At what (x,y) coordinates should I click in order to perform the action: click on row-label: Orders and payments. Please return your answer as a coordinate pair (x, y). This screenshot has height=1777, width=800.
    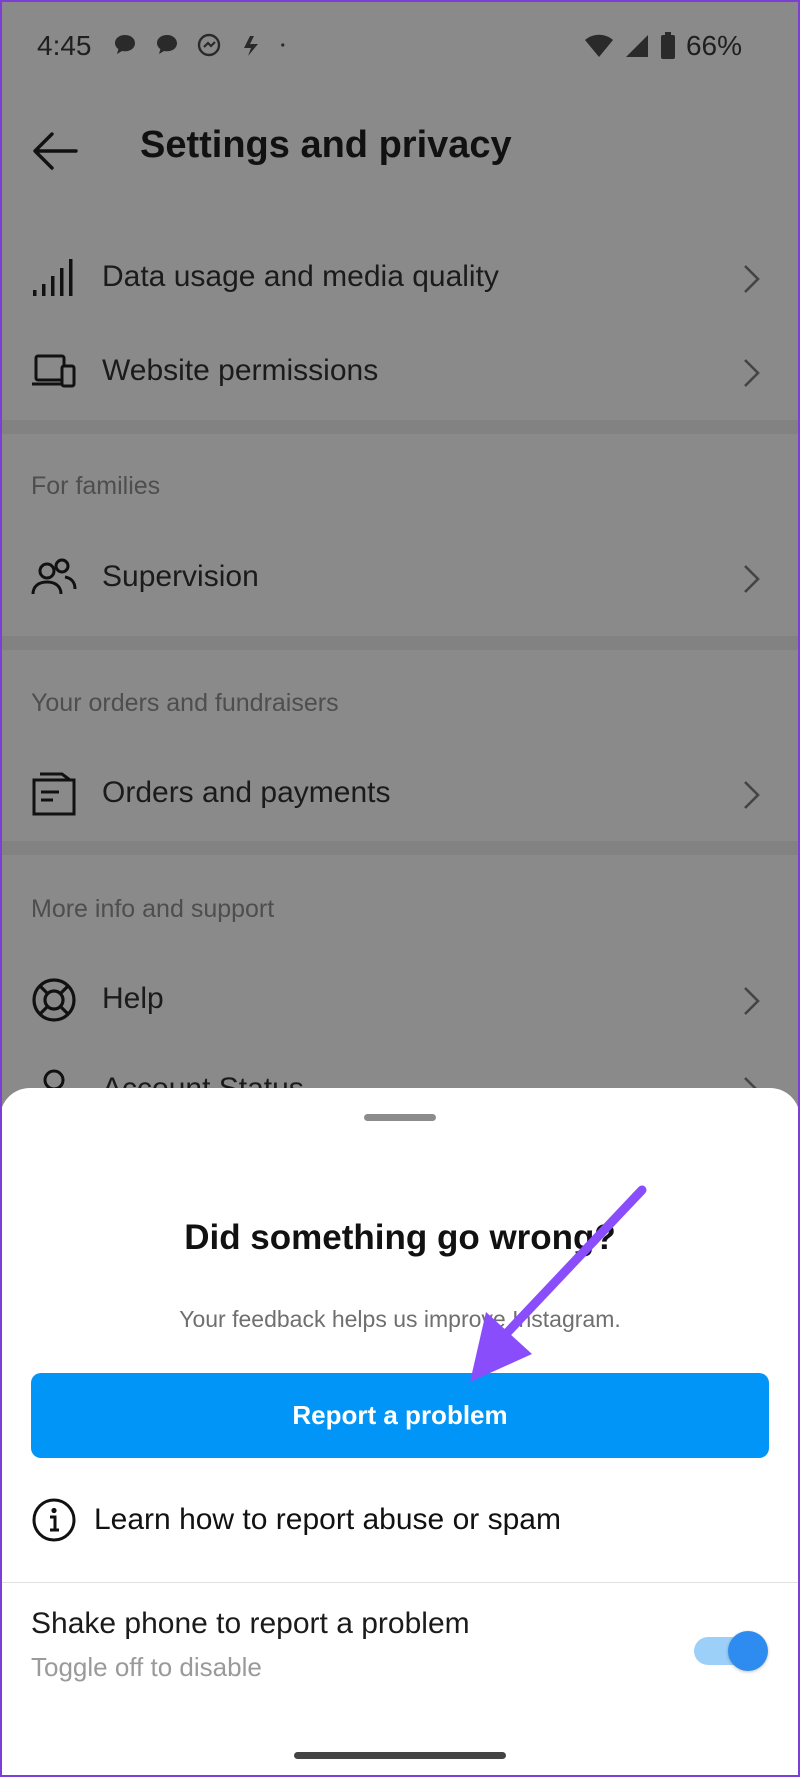
    Looking at the image, I should click on (246, 792).